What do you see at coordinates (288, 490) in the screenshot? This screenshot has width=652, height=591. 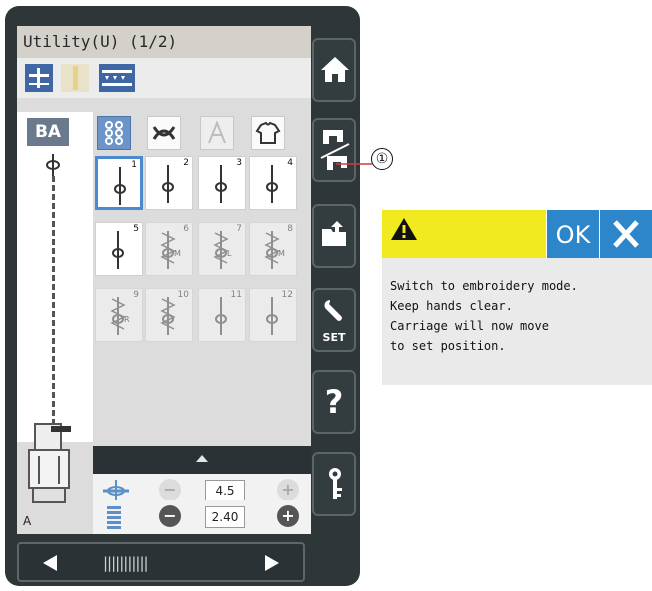 I see `width-increase-button: +` at bounding box center [288, 490].